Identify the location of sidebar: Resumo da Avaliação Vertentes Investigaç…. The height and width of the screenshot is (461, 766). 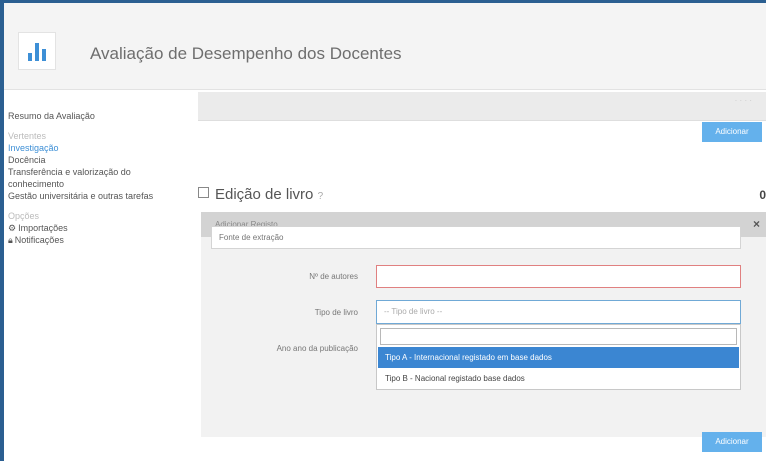
(98, 178).